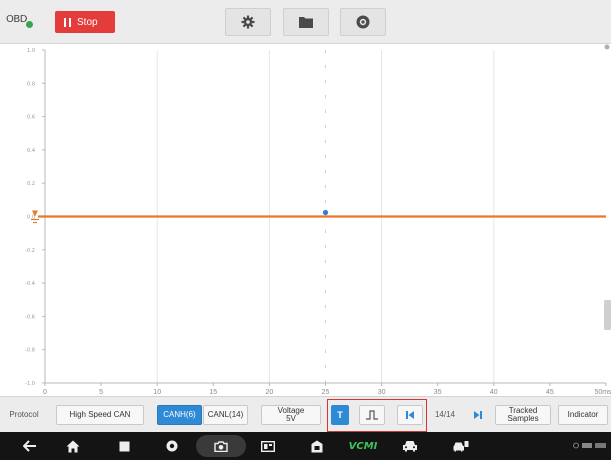 The height and width of the screenshot is (460, 611). Describe the element at coordinates (29, 24) in the screenshot. I see `obd-status-icon` at that location.